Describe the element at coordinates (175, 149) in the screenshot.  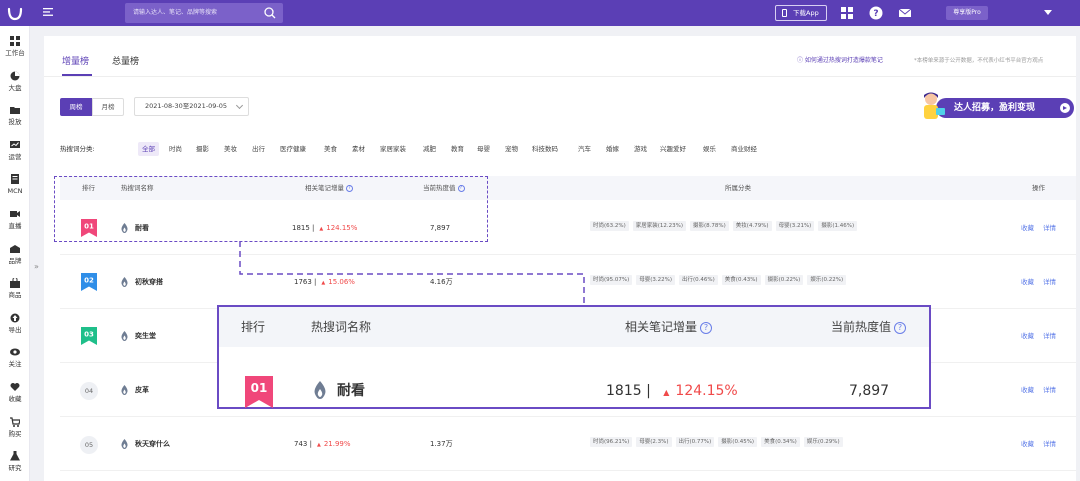
I see `category-chip: 时尚` at that location.